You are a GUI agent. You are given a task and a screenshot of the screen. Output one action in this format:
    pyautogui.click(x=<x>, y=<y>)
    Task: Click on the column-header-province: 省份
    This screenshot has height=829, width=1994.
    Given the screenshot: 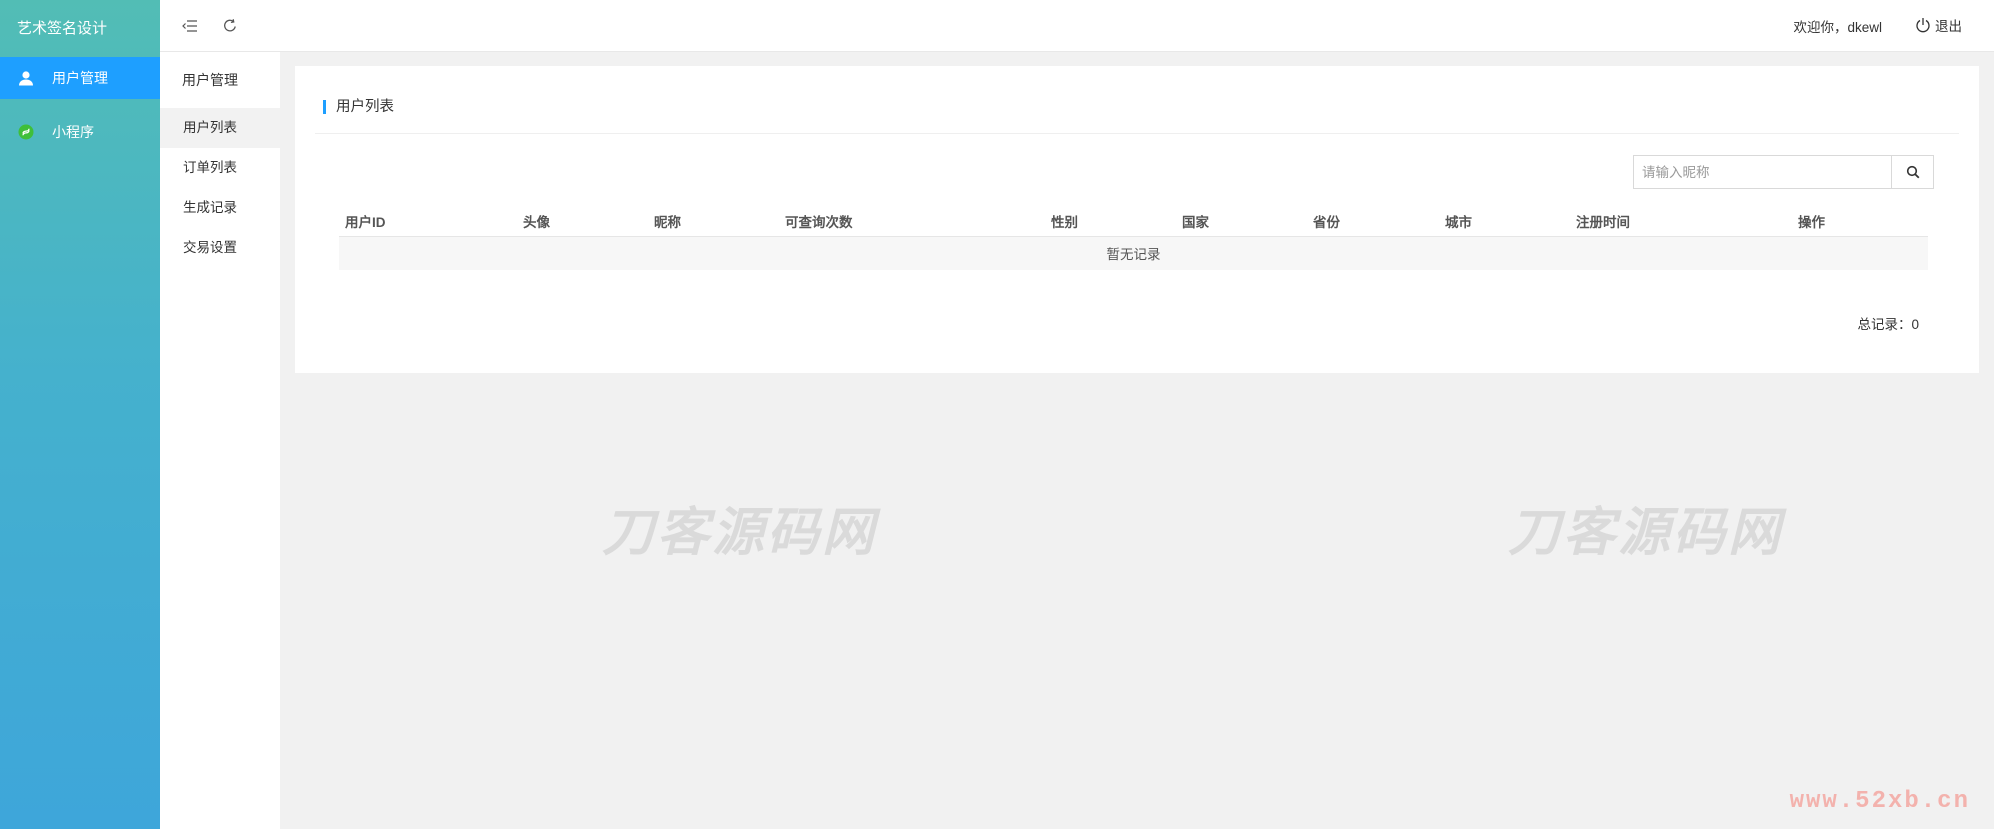 What is the action you would take?
    pyautogui.click(x=1373, y=221)
    